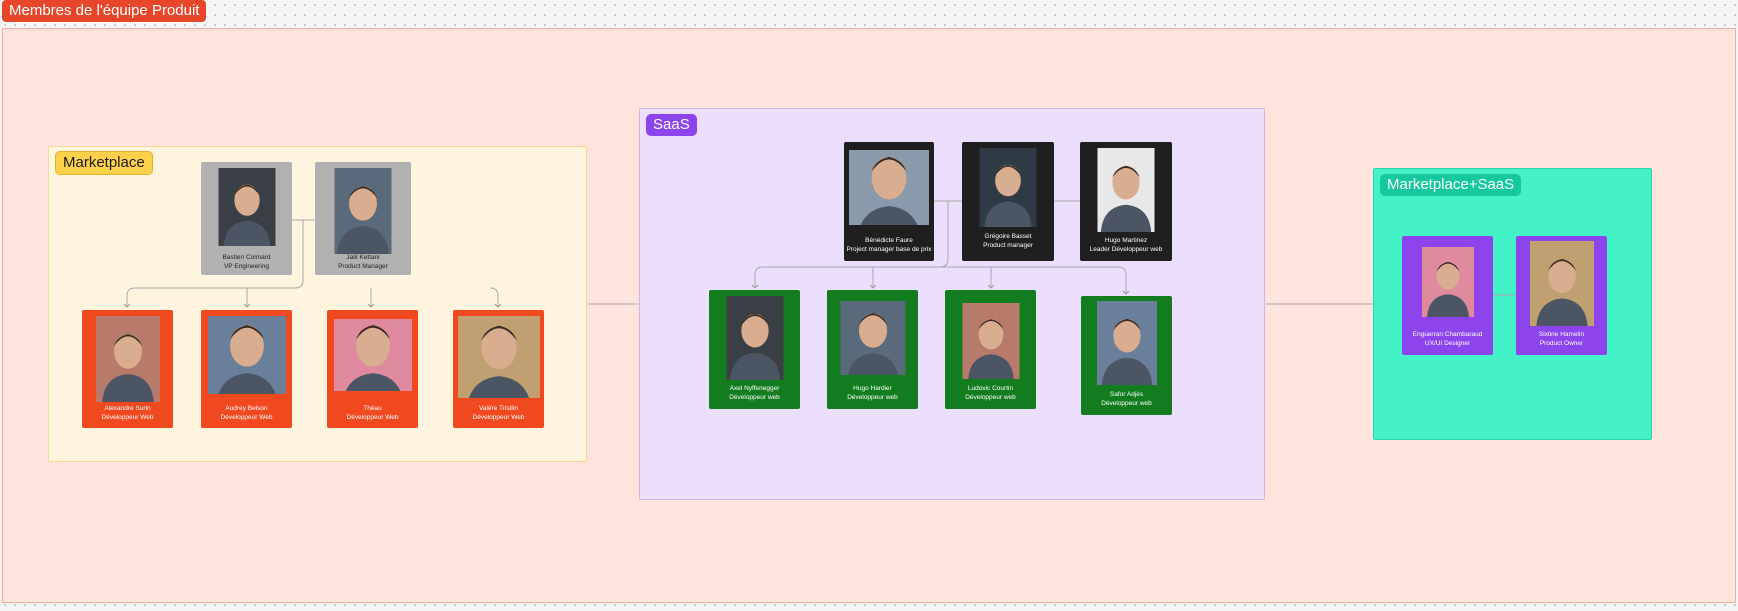 Image resolution: width=1738 pixels, height=611 pixels. I want to click on card-name: Grégoire Basset, so click(1008, 236).